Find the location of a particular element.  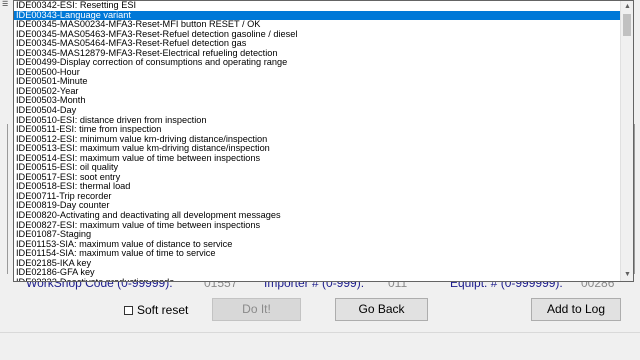

group-box-edge-left is located at coordinates (9, 199).